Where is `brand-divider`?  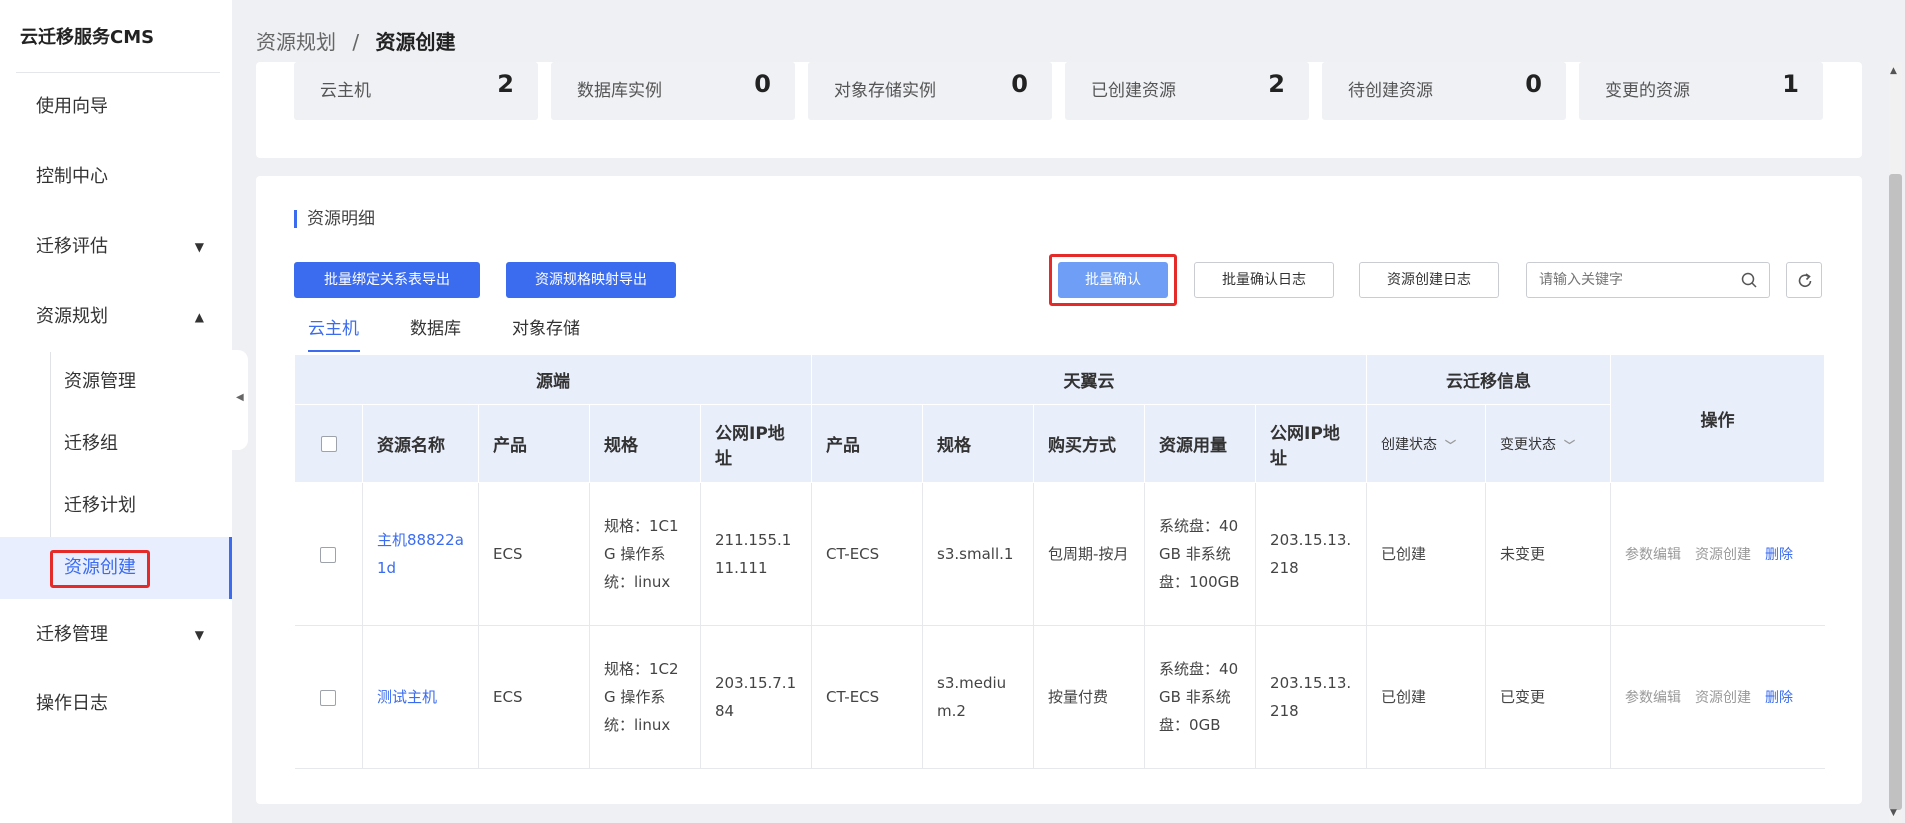 brand-divider is located at coordinates (118, 72).